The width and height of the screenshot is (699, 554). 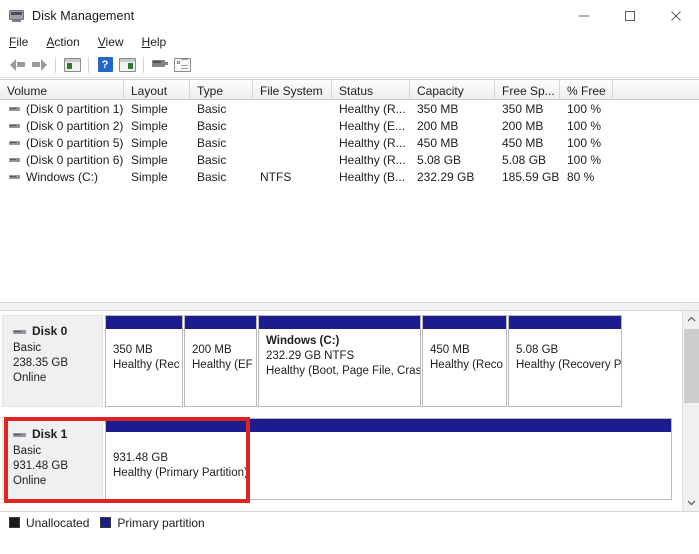 I want to click on disk-type: Basic, so click(x=27, y=451).